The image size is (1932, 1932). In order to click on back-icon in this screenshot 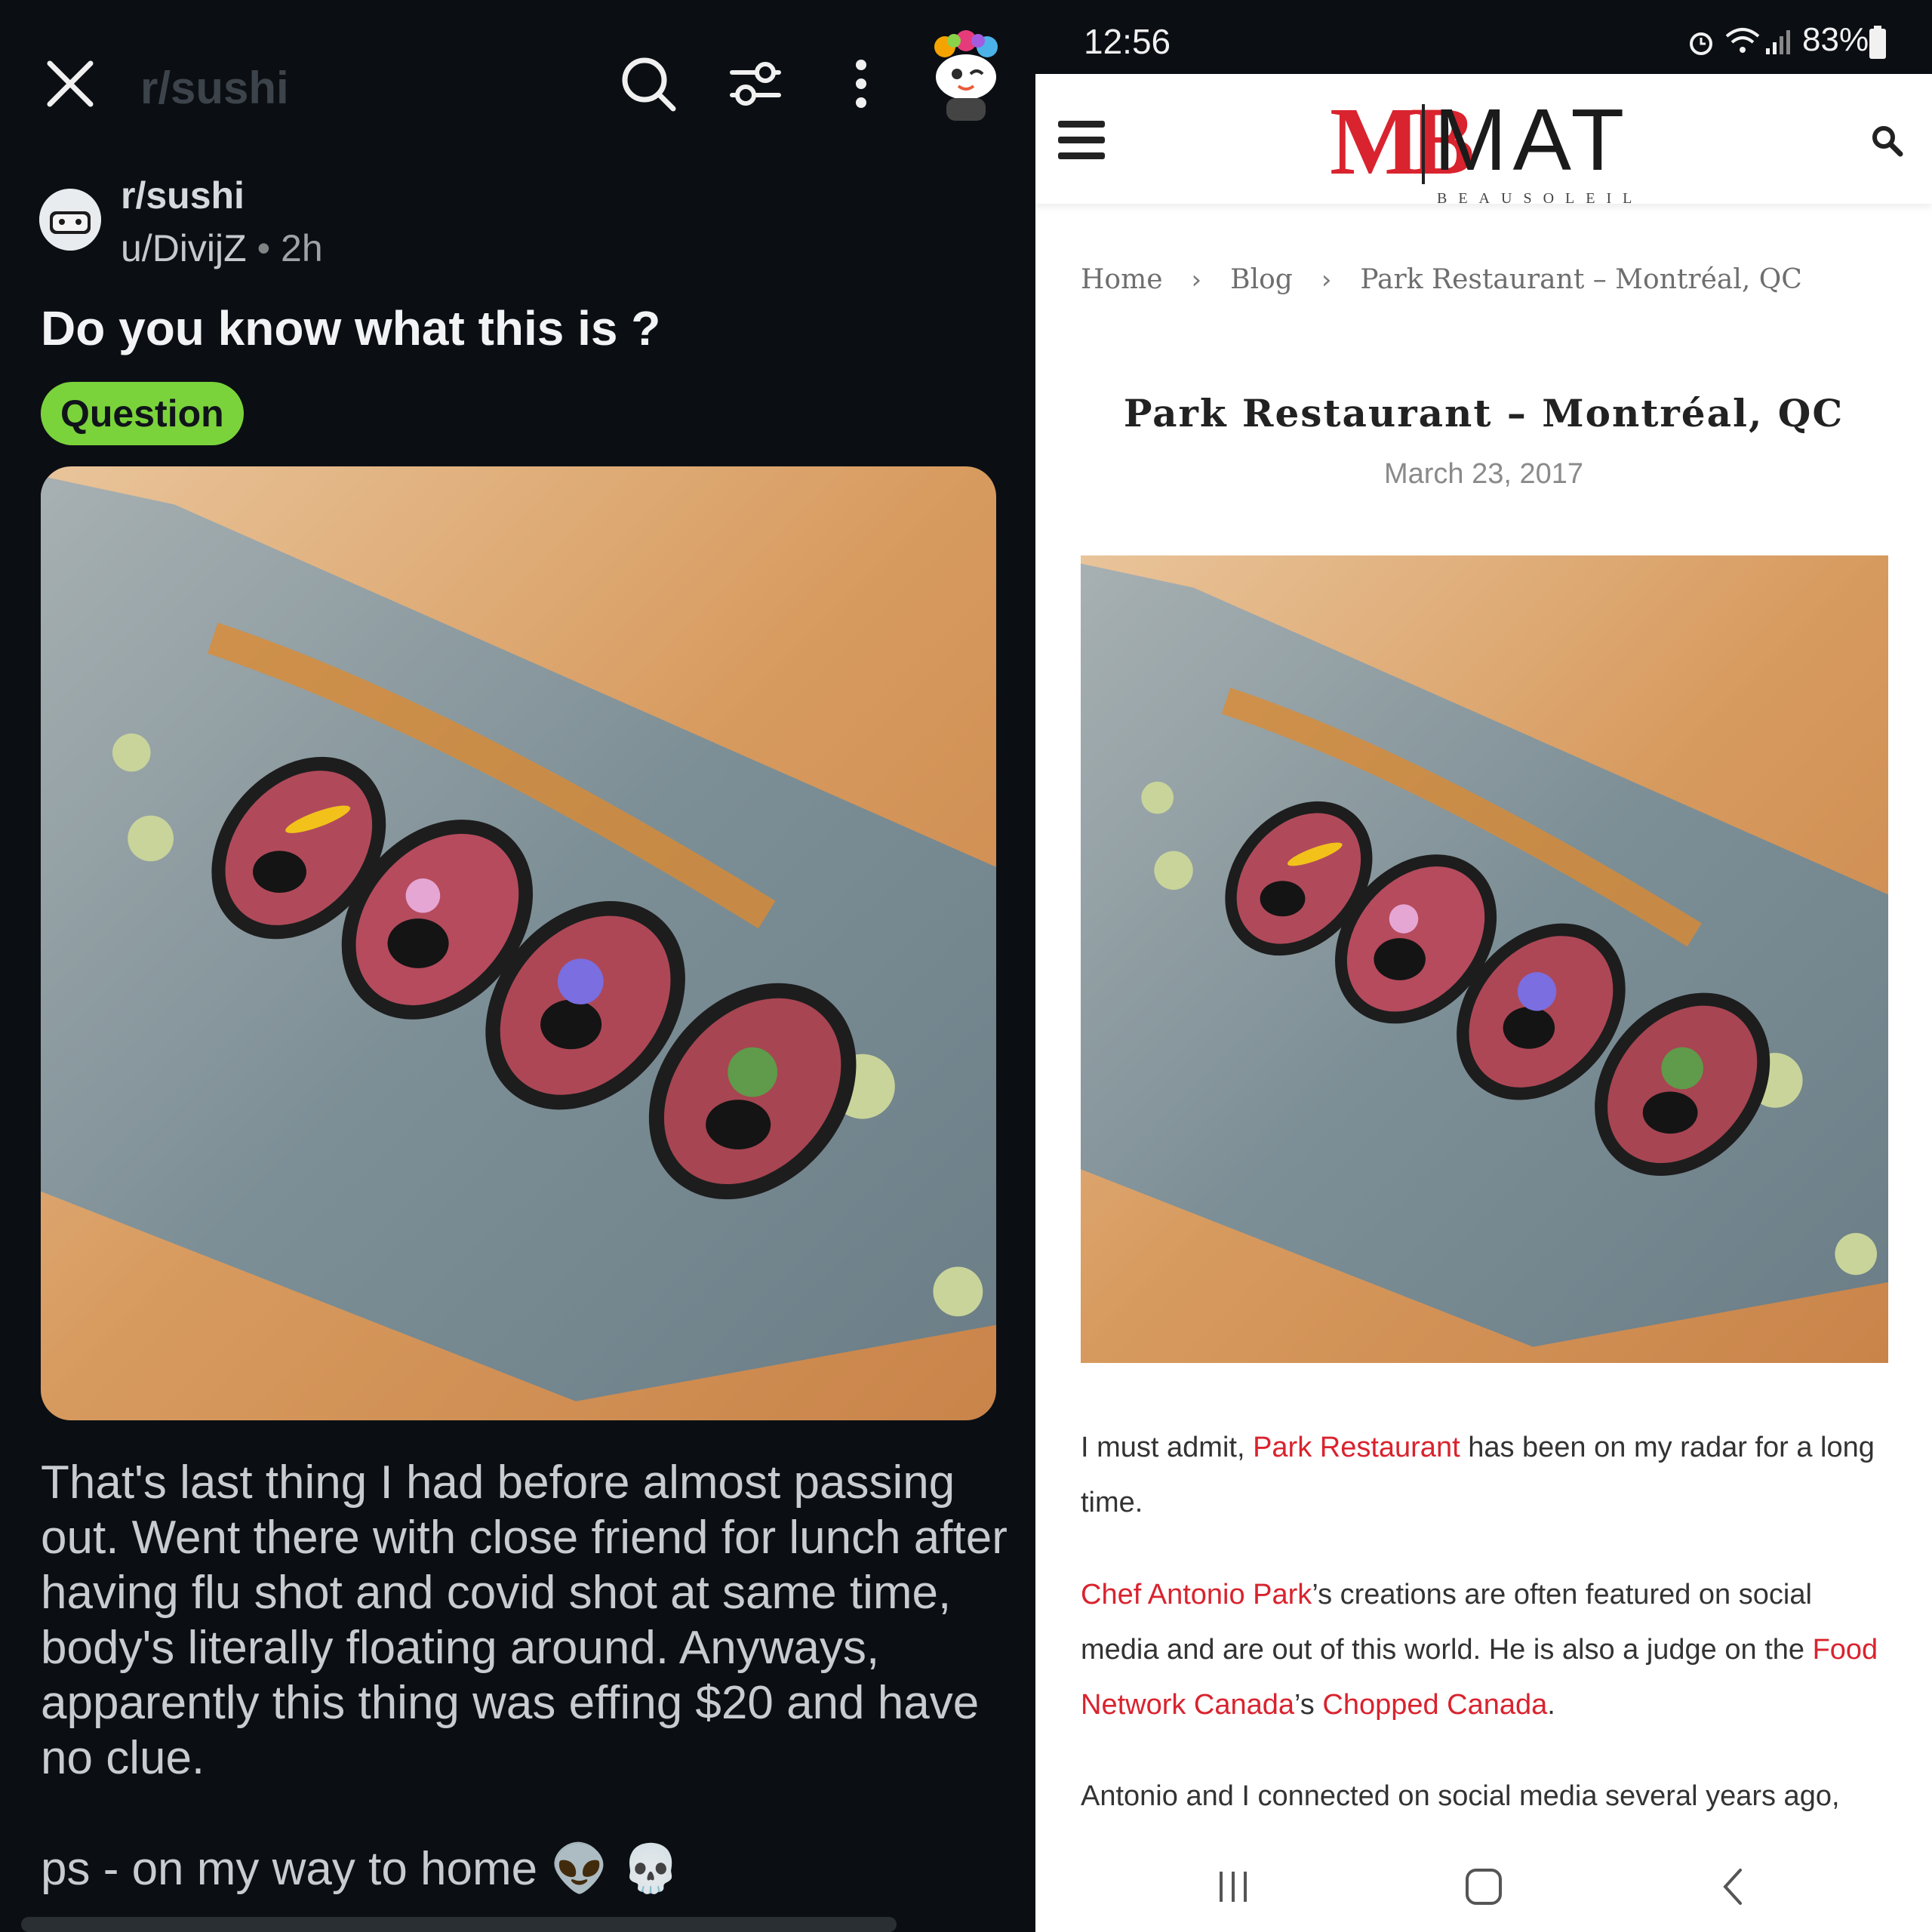, I will do `click(1734, 1886)`.